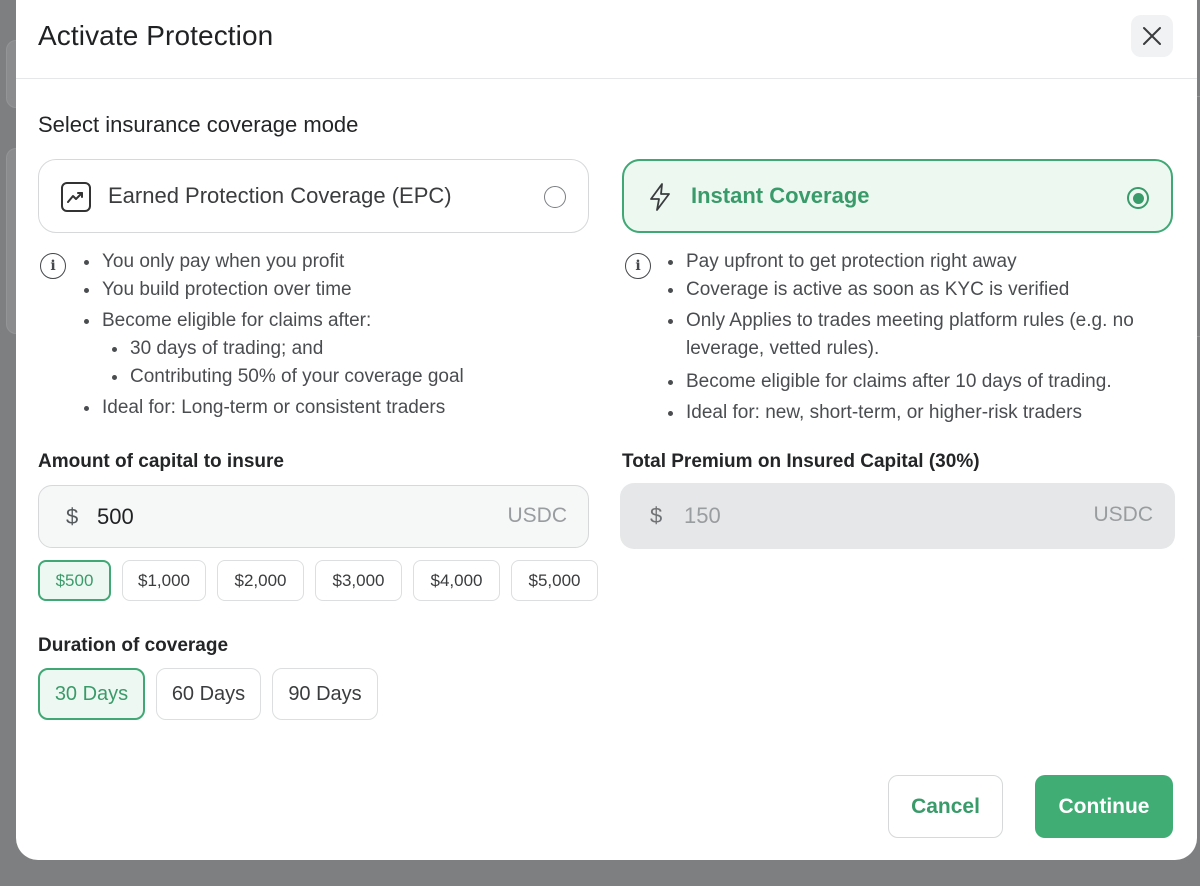  I want to click on continue-button: Continue, so click(1104, 806).